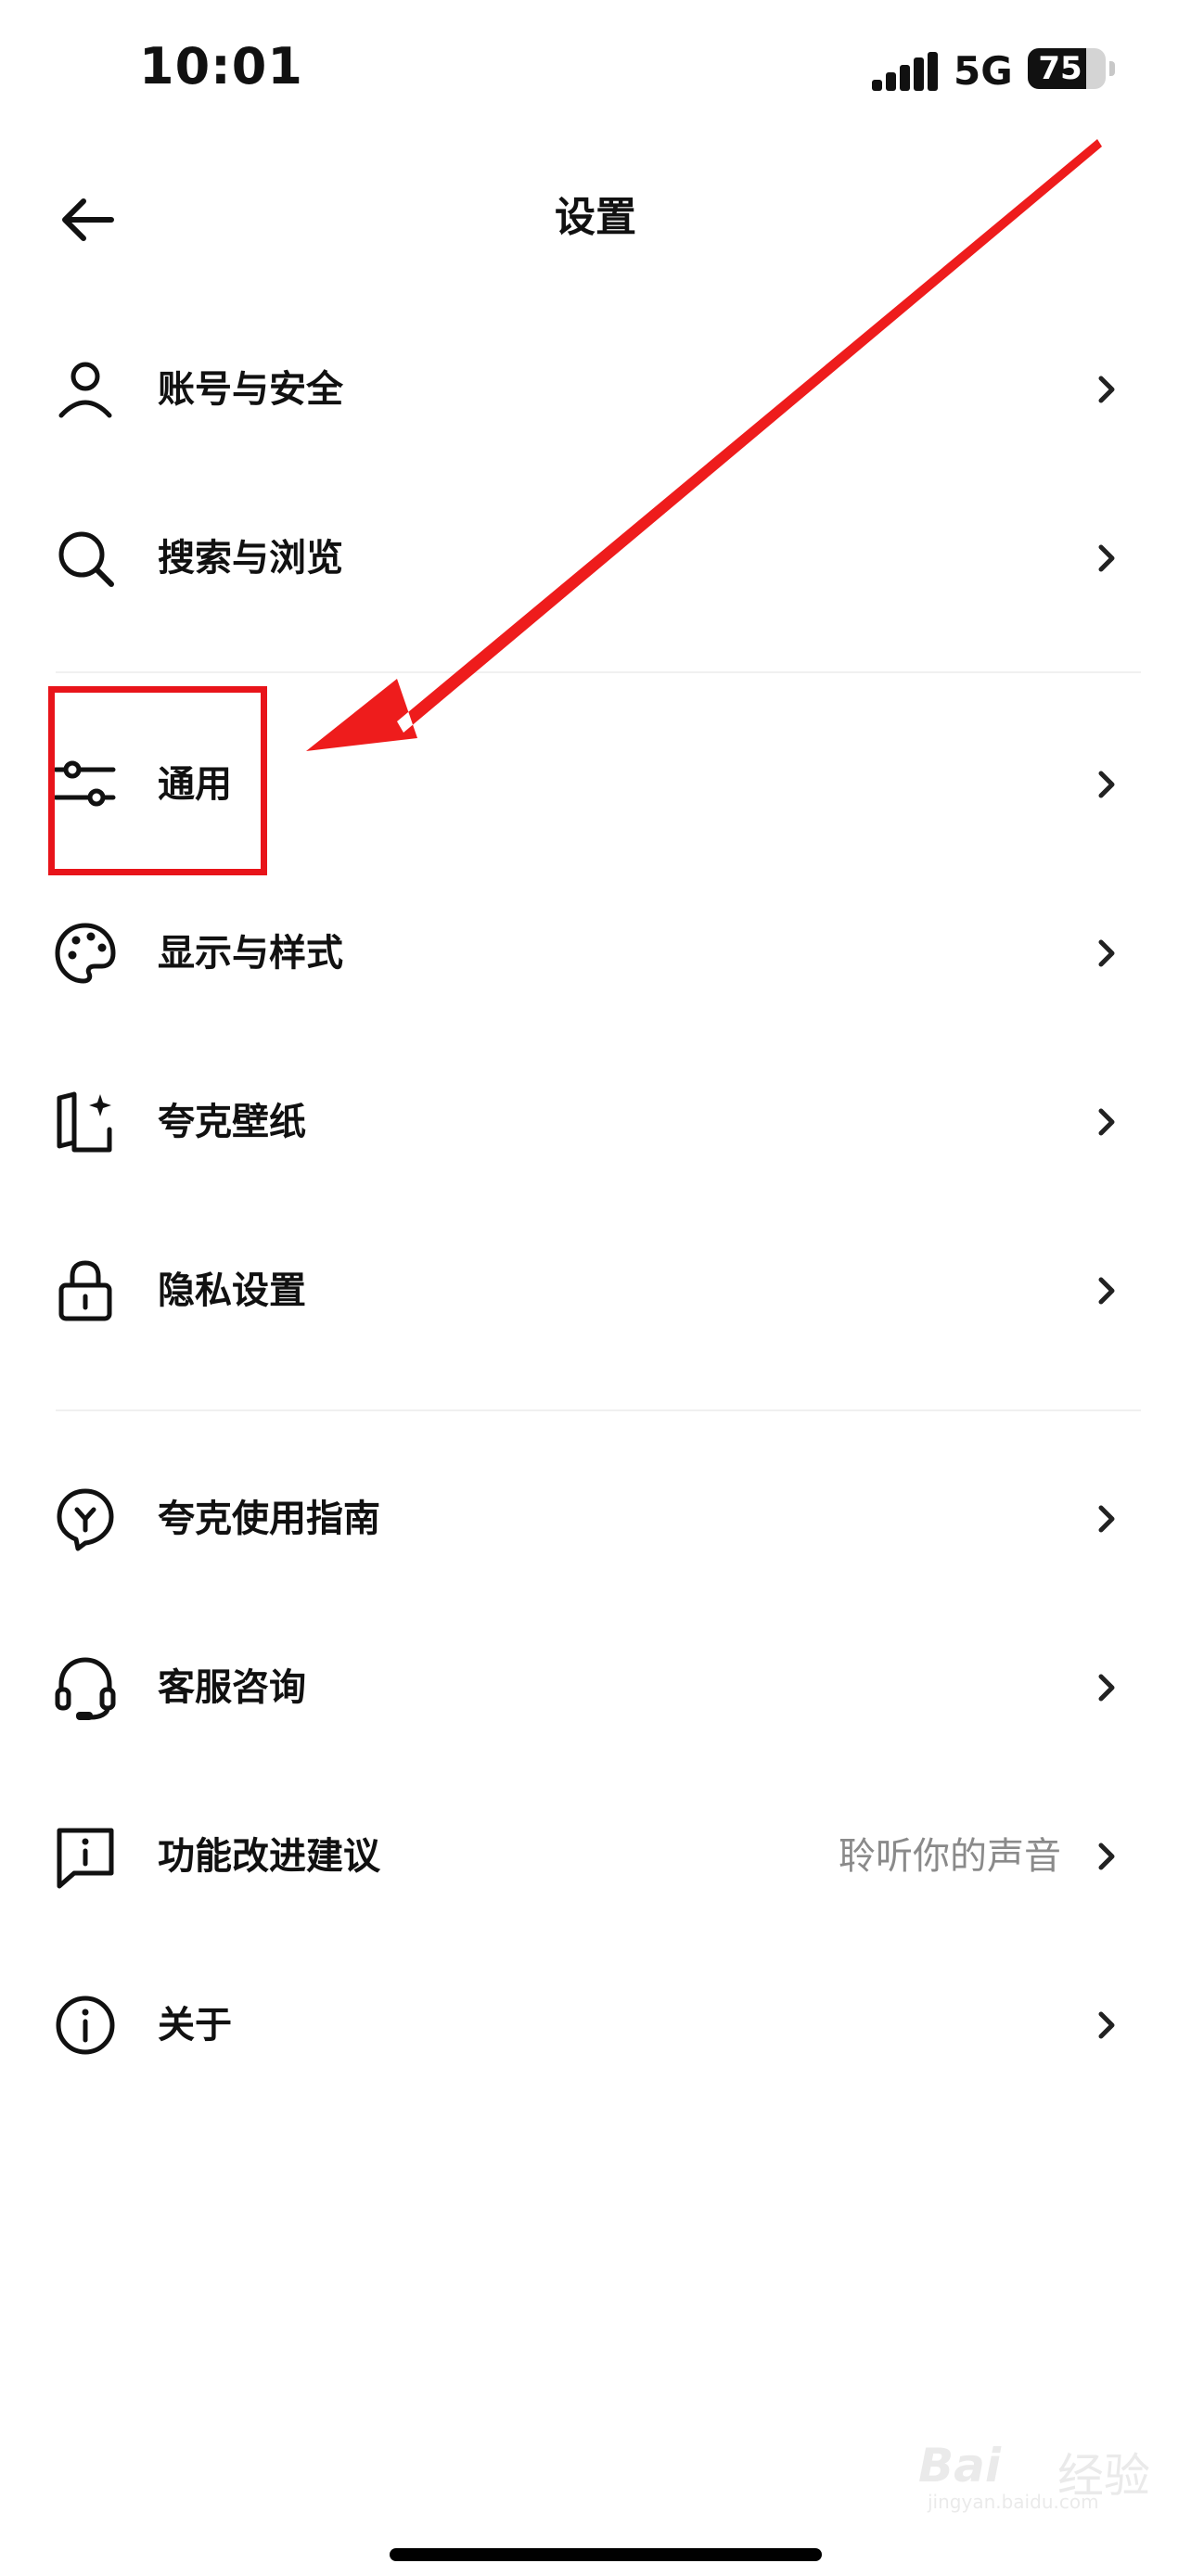 Image resolution: width=1191 pixels, height=2576 pixels. What do you see at coordinates (606, 2554) in the screenshot?
I see `home-indicator` at bounding box center [606, 2554].